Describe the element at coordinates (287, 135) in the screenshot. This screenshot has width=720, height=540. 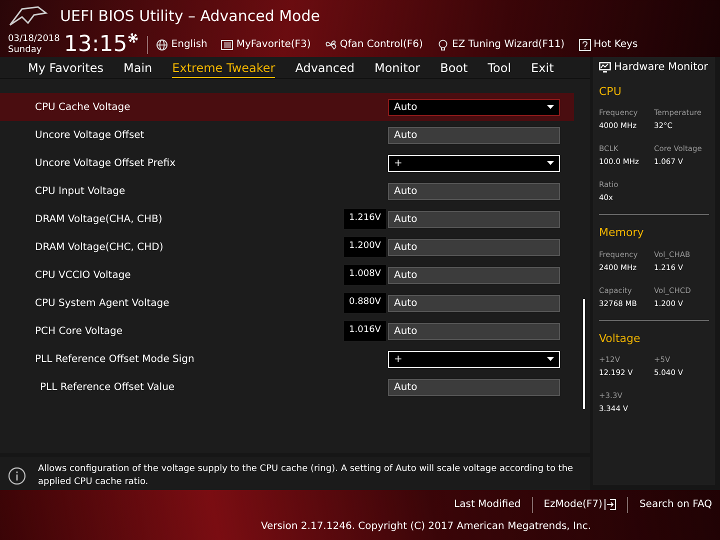
I see `settings-row: Uncore Voltage Offset Auto` at that location.